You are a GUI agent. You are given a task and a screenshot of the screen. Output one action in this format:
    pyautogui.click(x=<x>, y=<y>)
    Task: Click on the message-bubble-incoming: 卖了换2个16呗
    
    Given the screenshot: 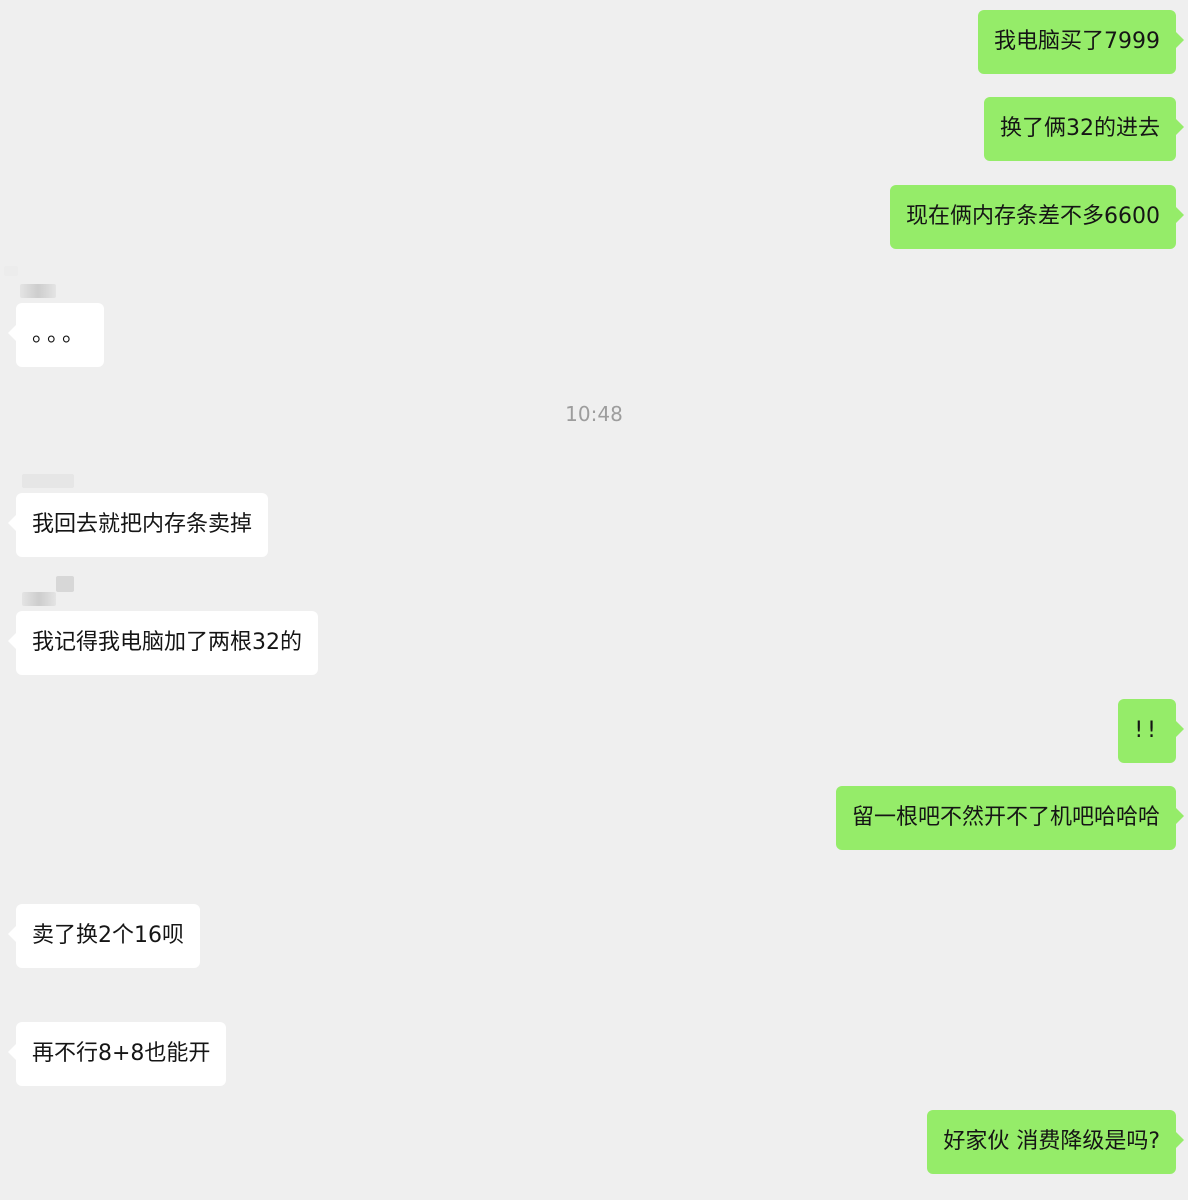 What is the action you would take?
    pyautogui.click(x=104, y=936)
    